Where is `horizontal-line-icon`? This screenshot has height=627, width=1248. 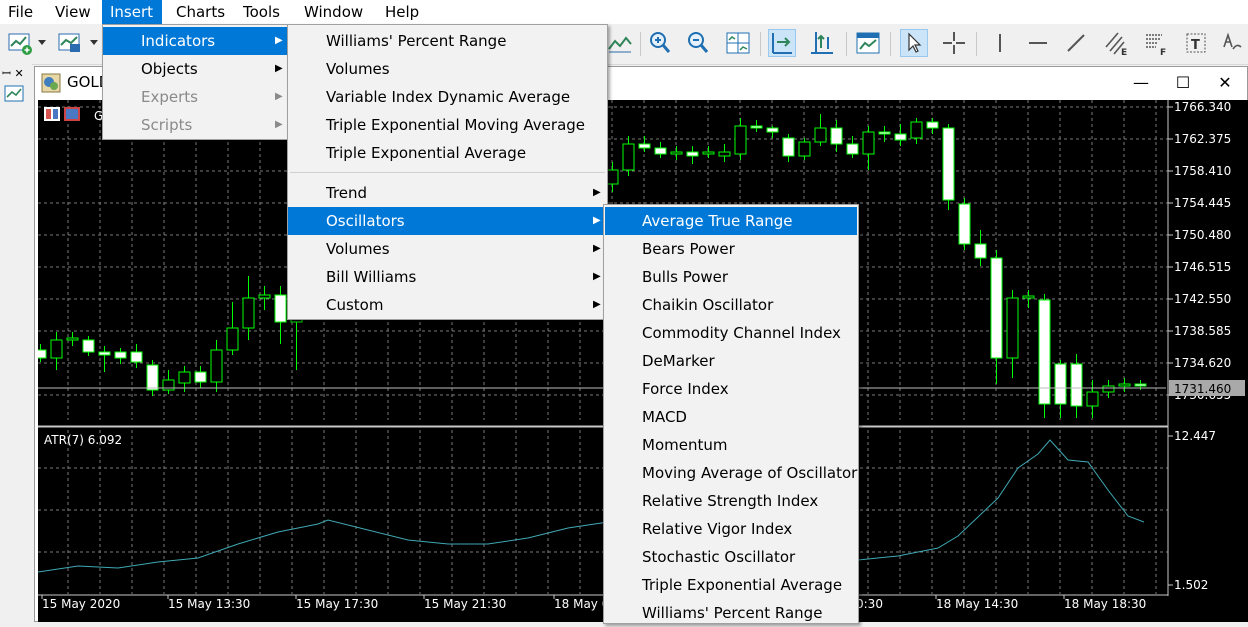 horizontal-line-icon is located at coordinates (1038, 43).